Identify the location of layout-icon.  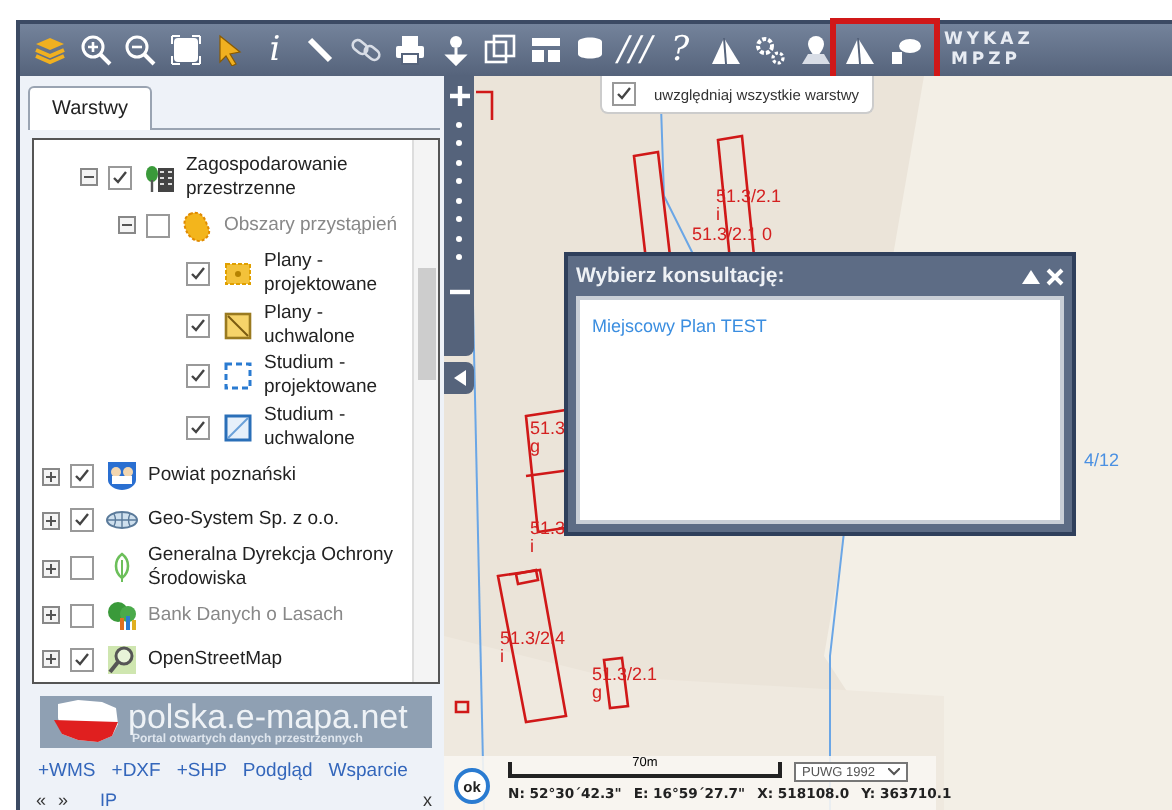
(545, 50).